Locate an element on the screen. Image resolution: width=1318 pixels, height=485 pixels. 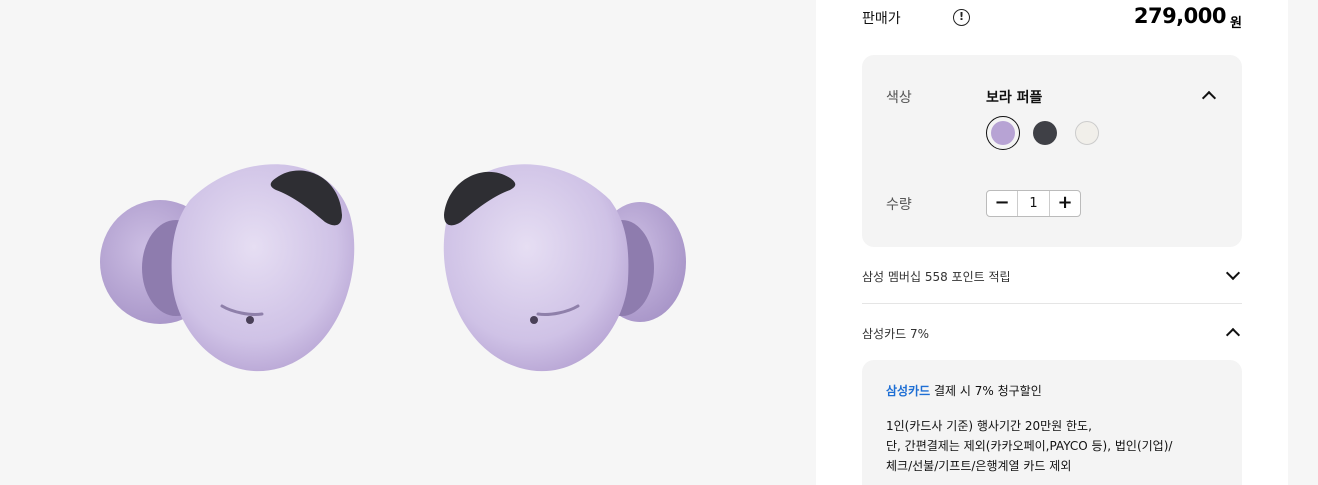
quantity-value: 1 is located at coordinates (1033, 203).